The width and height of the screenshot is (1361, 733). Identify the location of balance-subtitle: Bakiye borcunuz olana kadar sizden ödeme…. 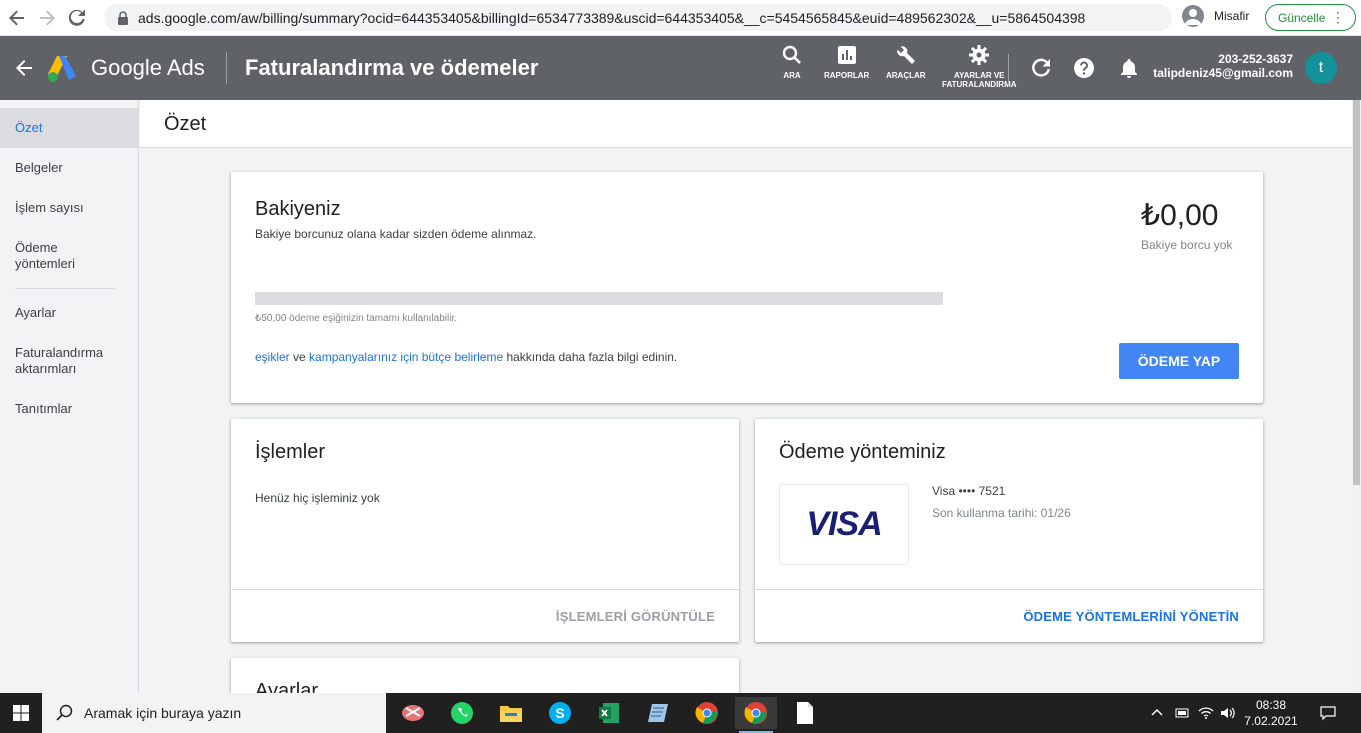
(396, 234).